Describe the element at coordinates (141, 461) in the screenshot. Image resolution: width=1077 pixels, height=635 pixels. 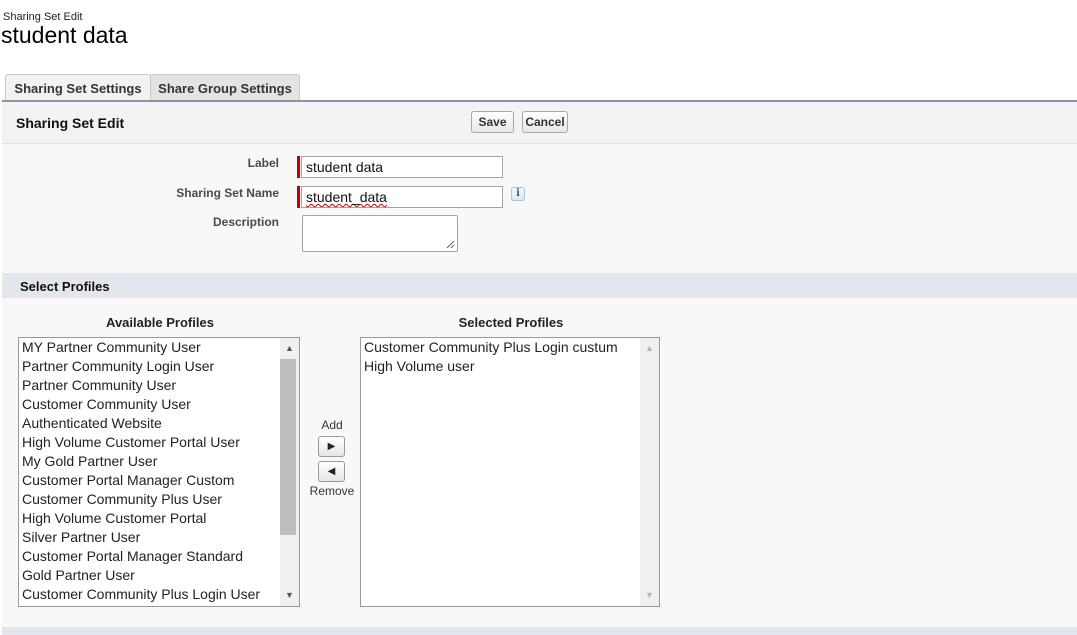
I see `list-item: My Gold Partner User` at that location.